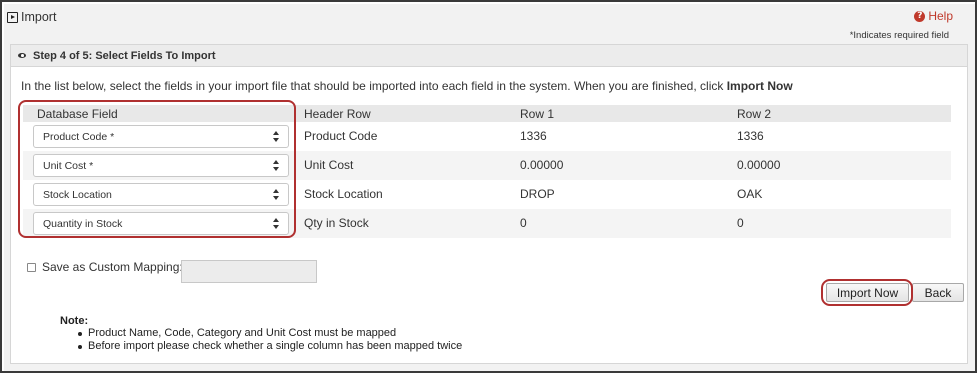 The width and height of the screenshot is (977, 373). I want to click on required-field-note: *Indicates required field, so click(899, 35).